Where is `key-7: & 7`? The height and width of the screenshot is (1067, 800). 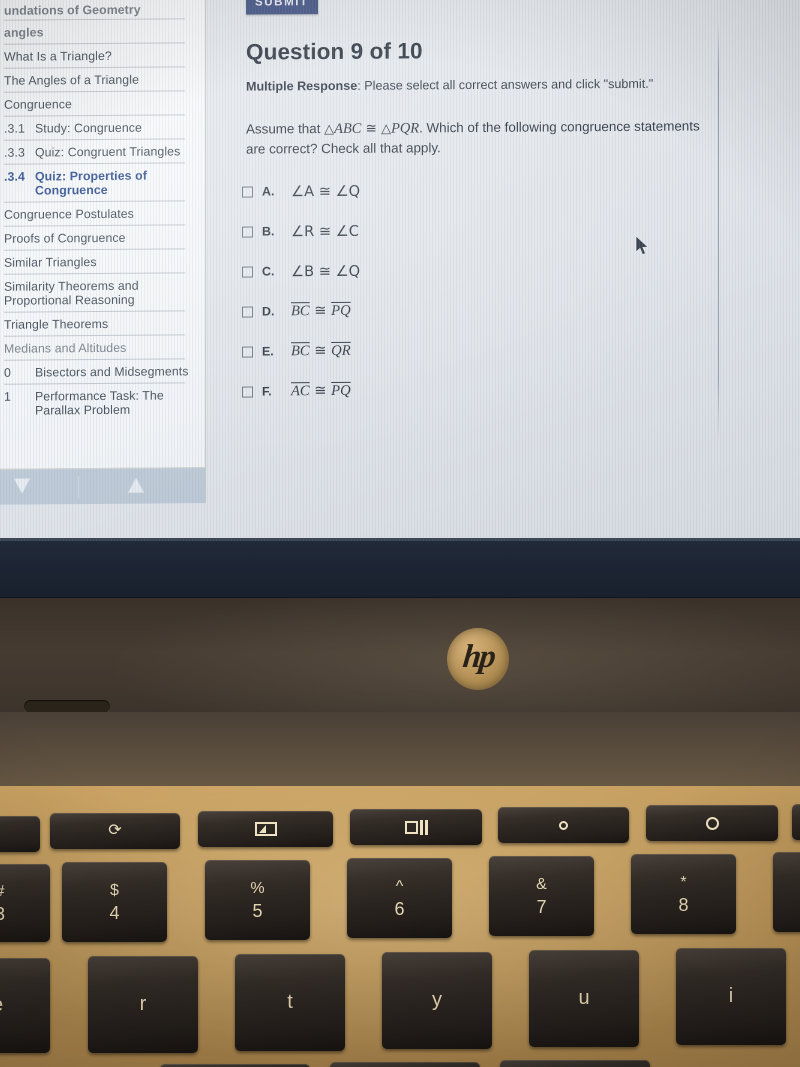 key-7: & 7 is located at coordinates (541, 896).